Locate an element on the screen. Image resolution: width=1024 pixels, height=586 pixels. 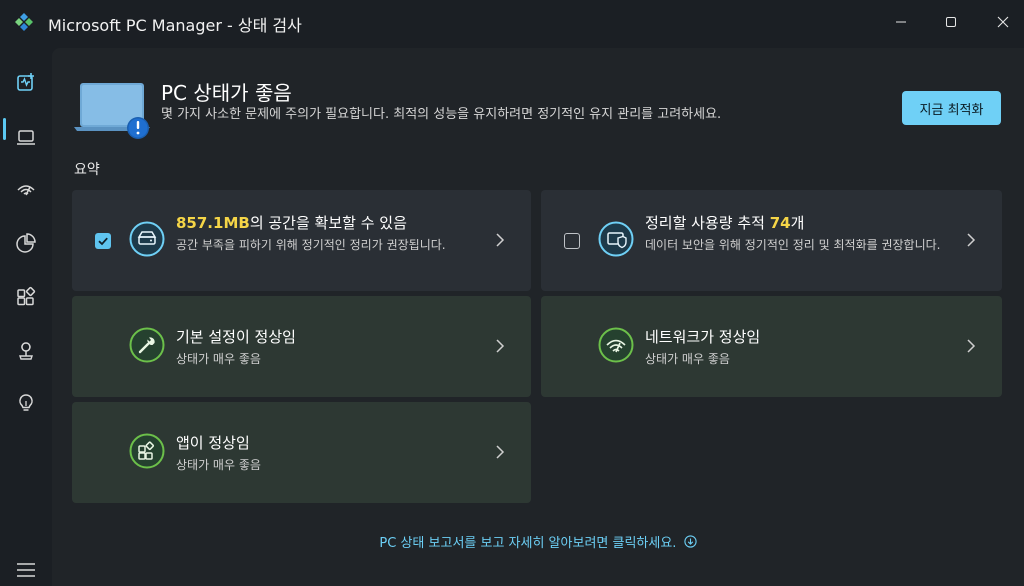
free-space-title: 857.1MB의 공간을 확보할 수 있음 is located at coordinates (291, 222).